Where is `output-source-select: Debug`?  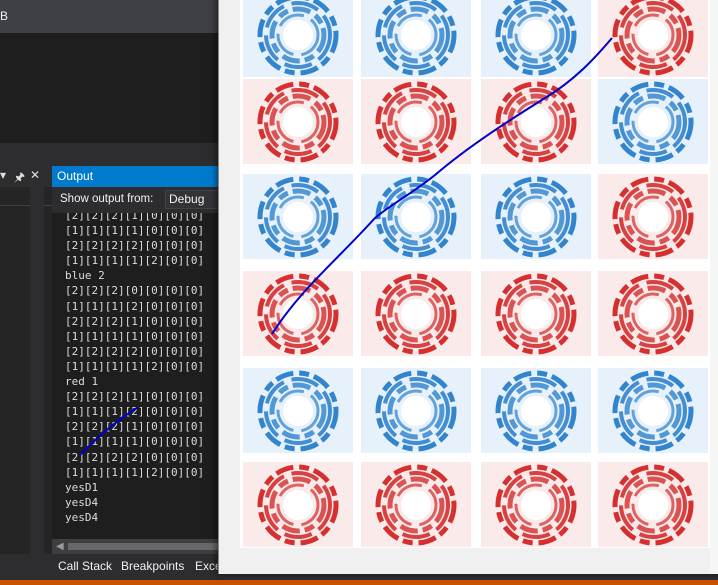
output-source-select: Debug is located at coordinates (195, 199).